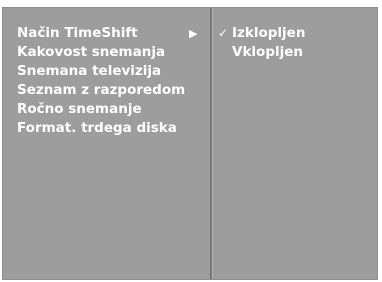 This screenshot has height=282, width=382. What do you see at coordinates (89, 71) in the screenshot?
I see `menu-item-label: Snemana televizija` at bounding box center [89, 71].